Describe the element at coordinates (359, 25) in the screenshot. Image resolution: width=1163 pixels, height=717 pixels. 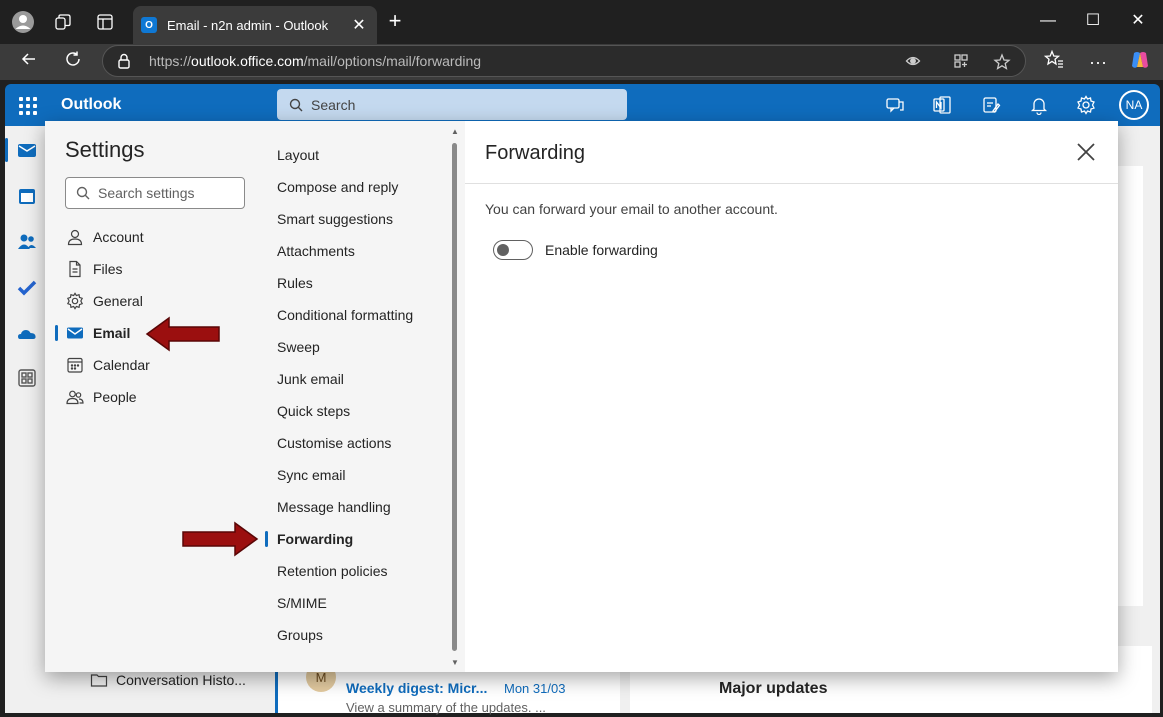
I see `tab-close-icon: ✕` at that location.